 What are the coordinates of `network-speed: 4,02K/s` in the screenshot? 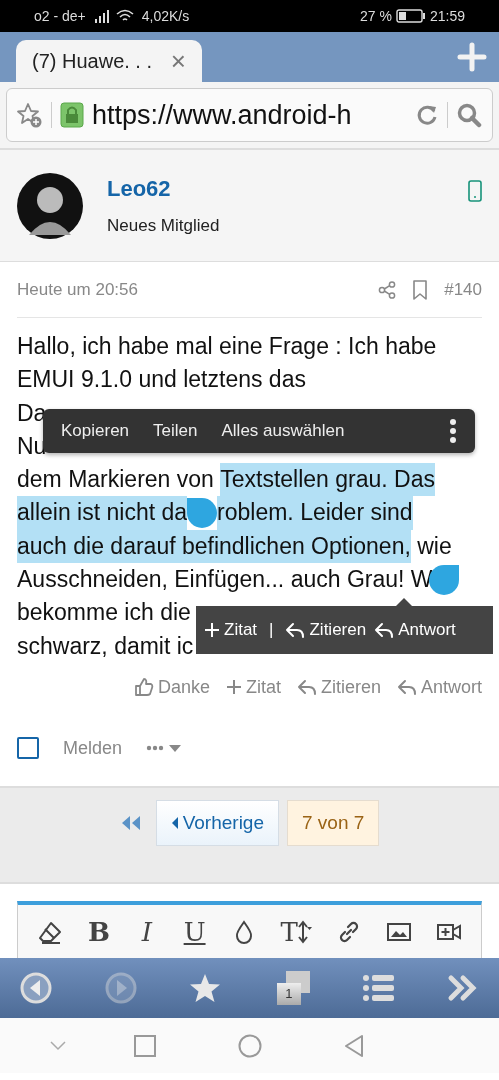 It's located at (165, 16).